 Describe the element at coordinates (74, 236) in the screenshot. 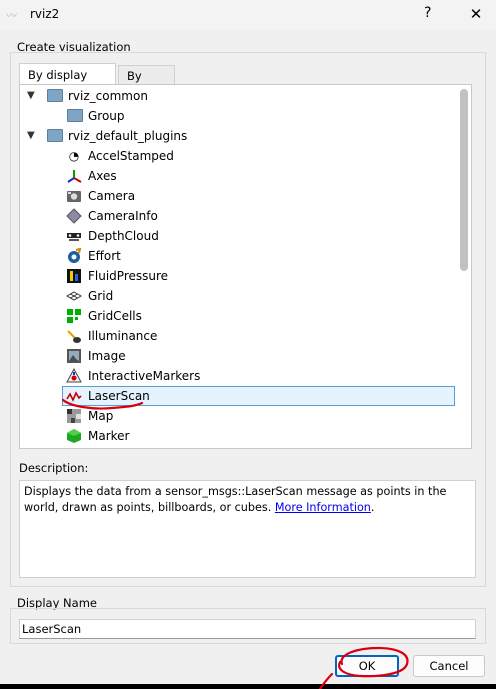

I see `depth-cloud-icon` at that location.